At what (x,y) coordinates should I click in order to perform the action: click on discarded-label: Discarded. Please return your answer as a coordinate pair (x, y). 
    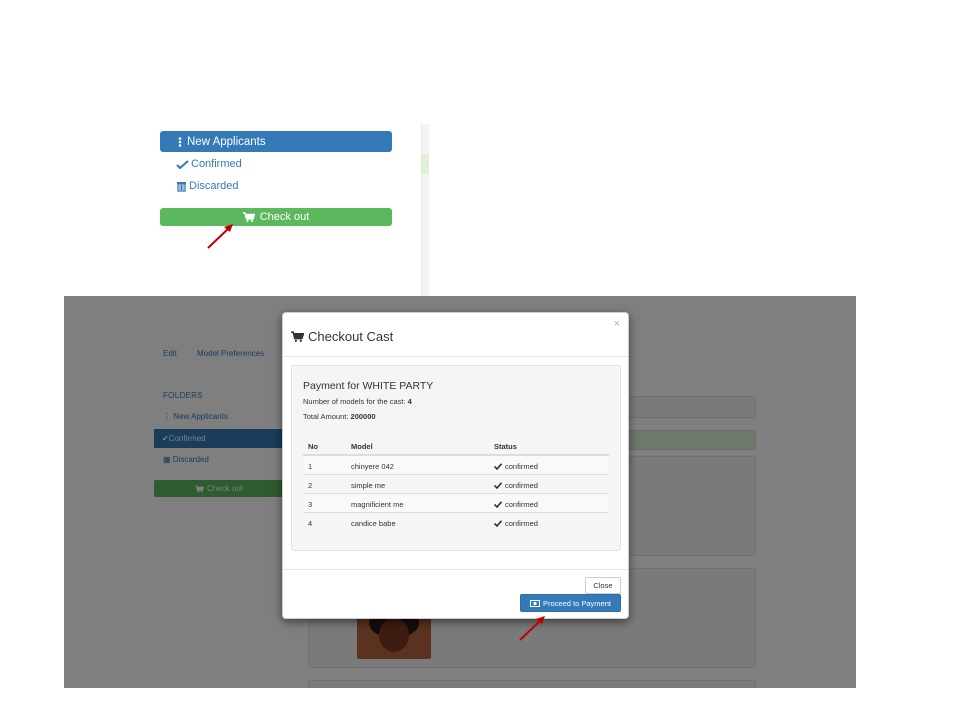
    Looking at the image, I should click on (214, 186).